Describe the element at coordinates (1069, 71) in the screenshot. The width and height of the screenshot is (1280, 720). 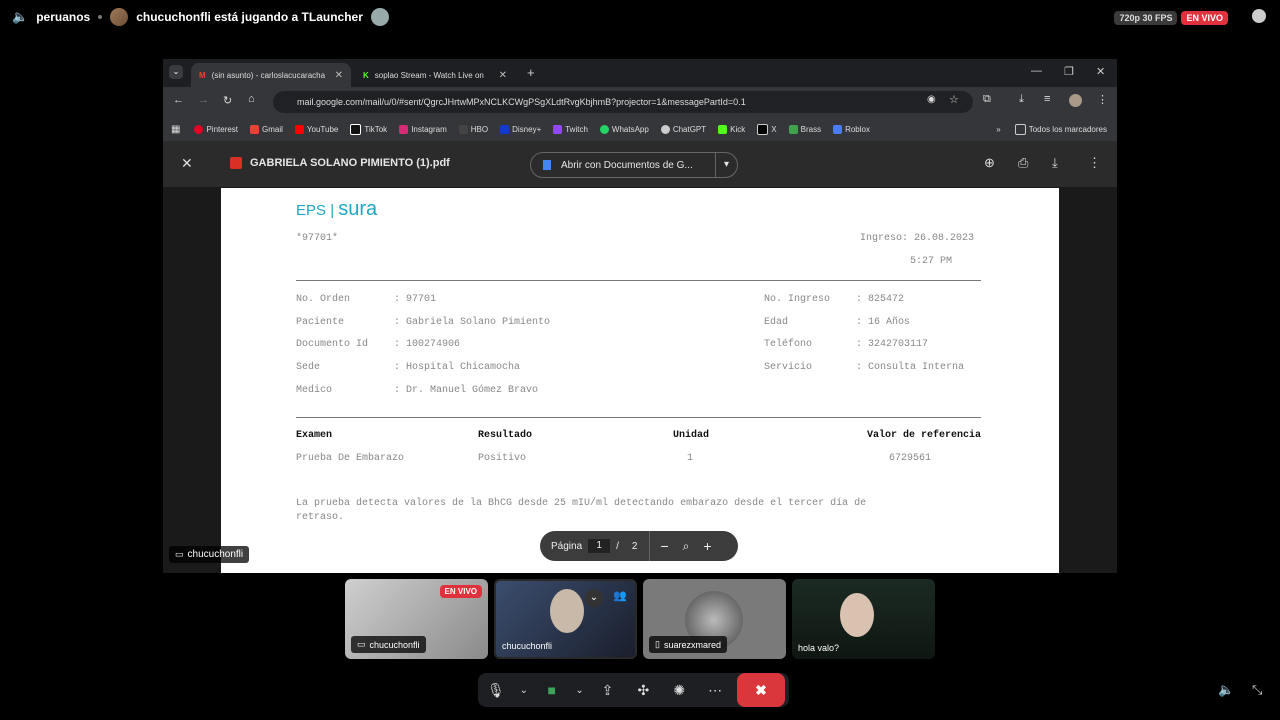
I see `restore-button: ❐` at that location.